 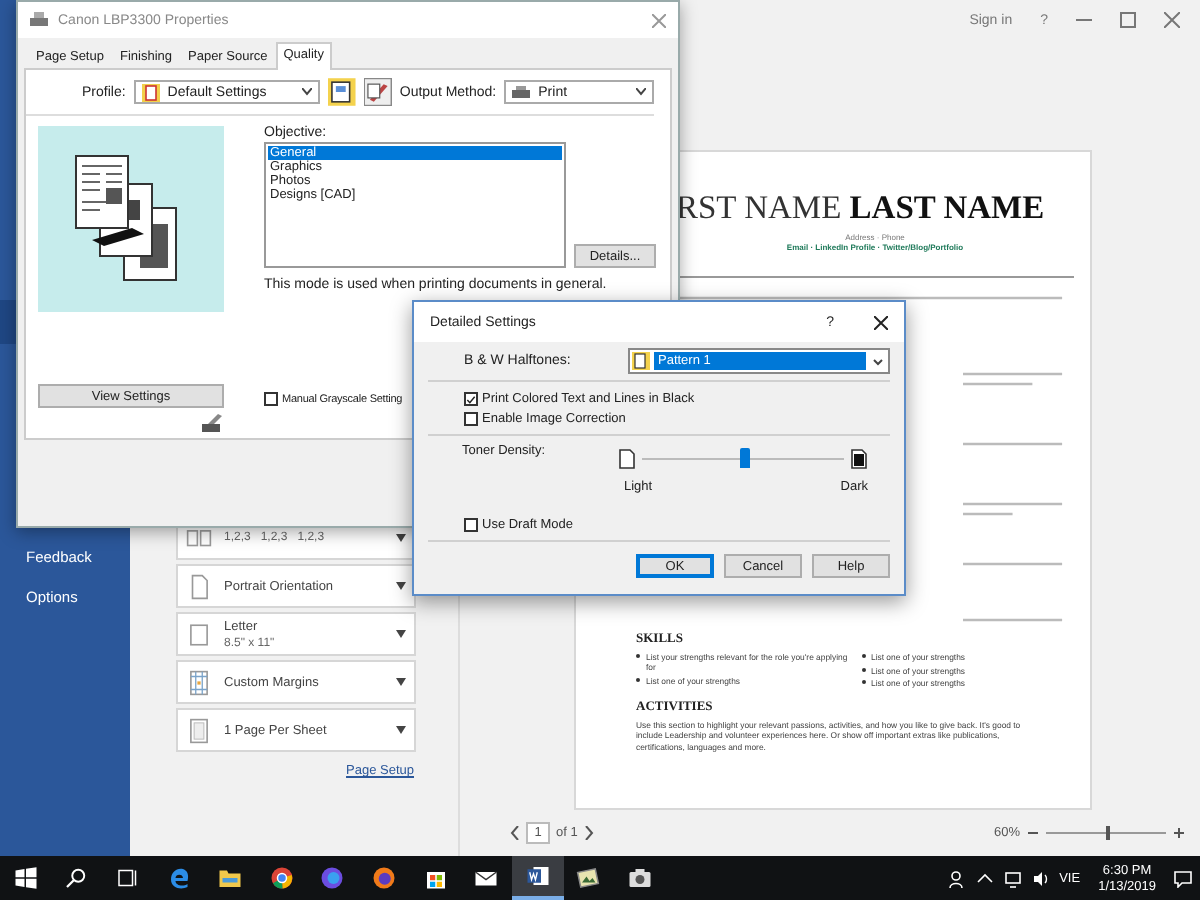 What do you see at coordinates (179, 878) in the screenshot?
I see `letter-e-icon` at bounding box center [179, 878].